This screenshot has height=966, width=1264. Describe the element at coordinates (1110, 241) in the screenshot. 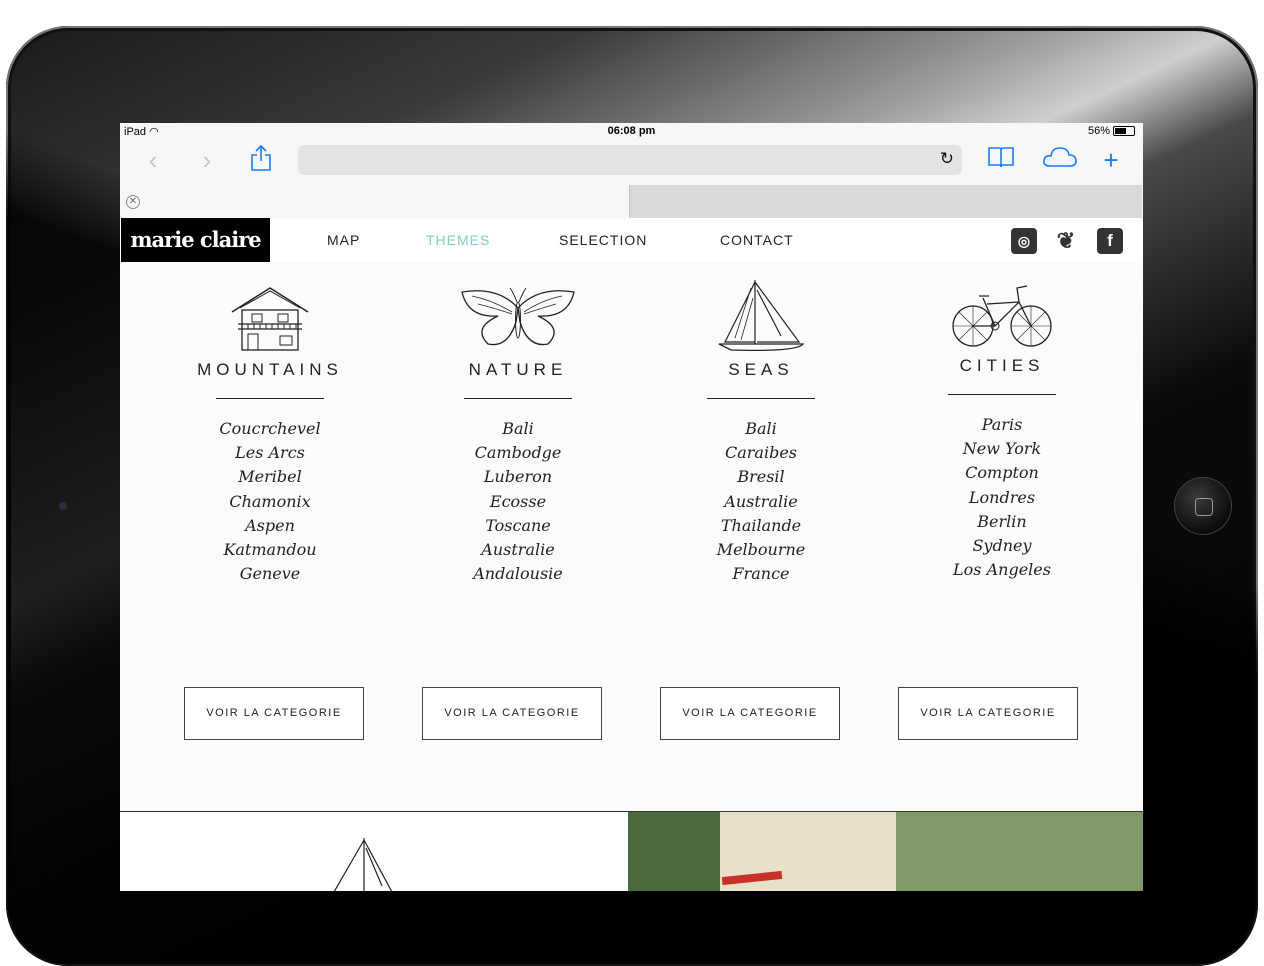

I see `facebook-icon: f` at that location.